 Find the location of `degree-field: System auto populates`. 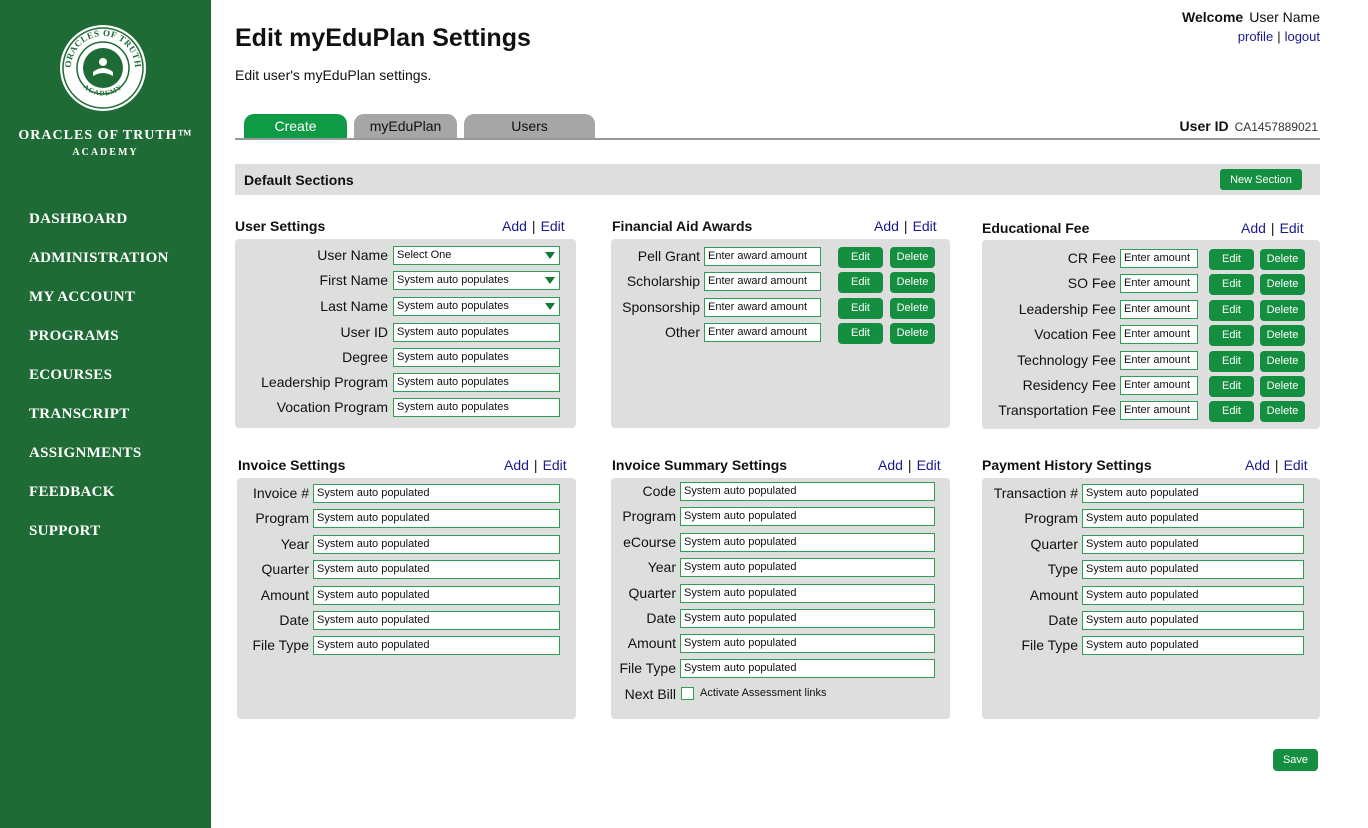

degree-field: System auto populates is located at coordinates (476, 357).